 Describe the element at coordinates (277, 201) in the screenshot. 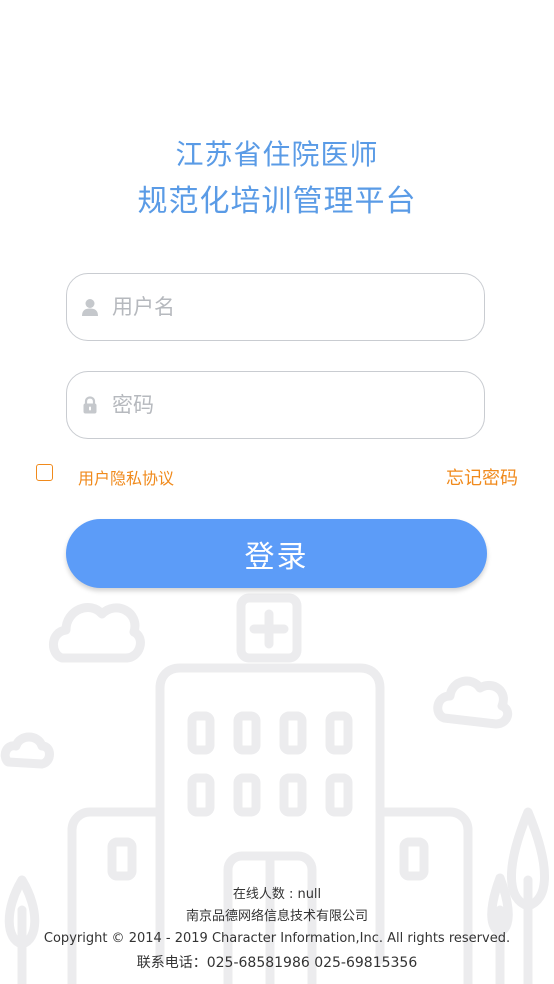

I see `title-line-2: 规范化培训管理平台` at that location.